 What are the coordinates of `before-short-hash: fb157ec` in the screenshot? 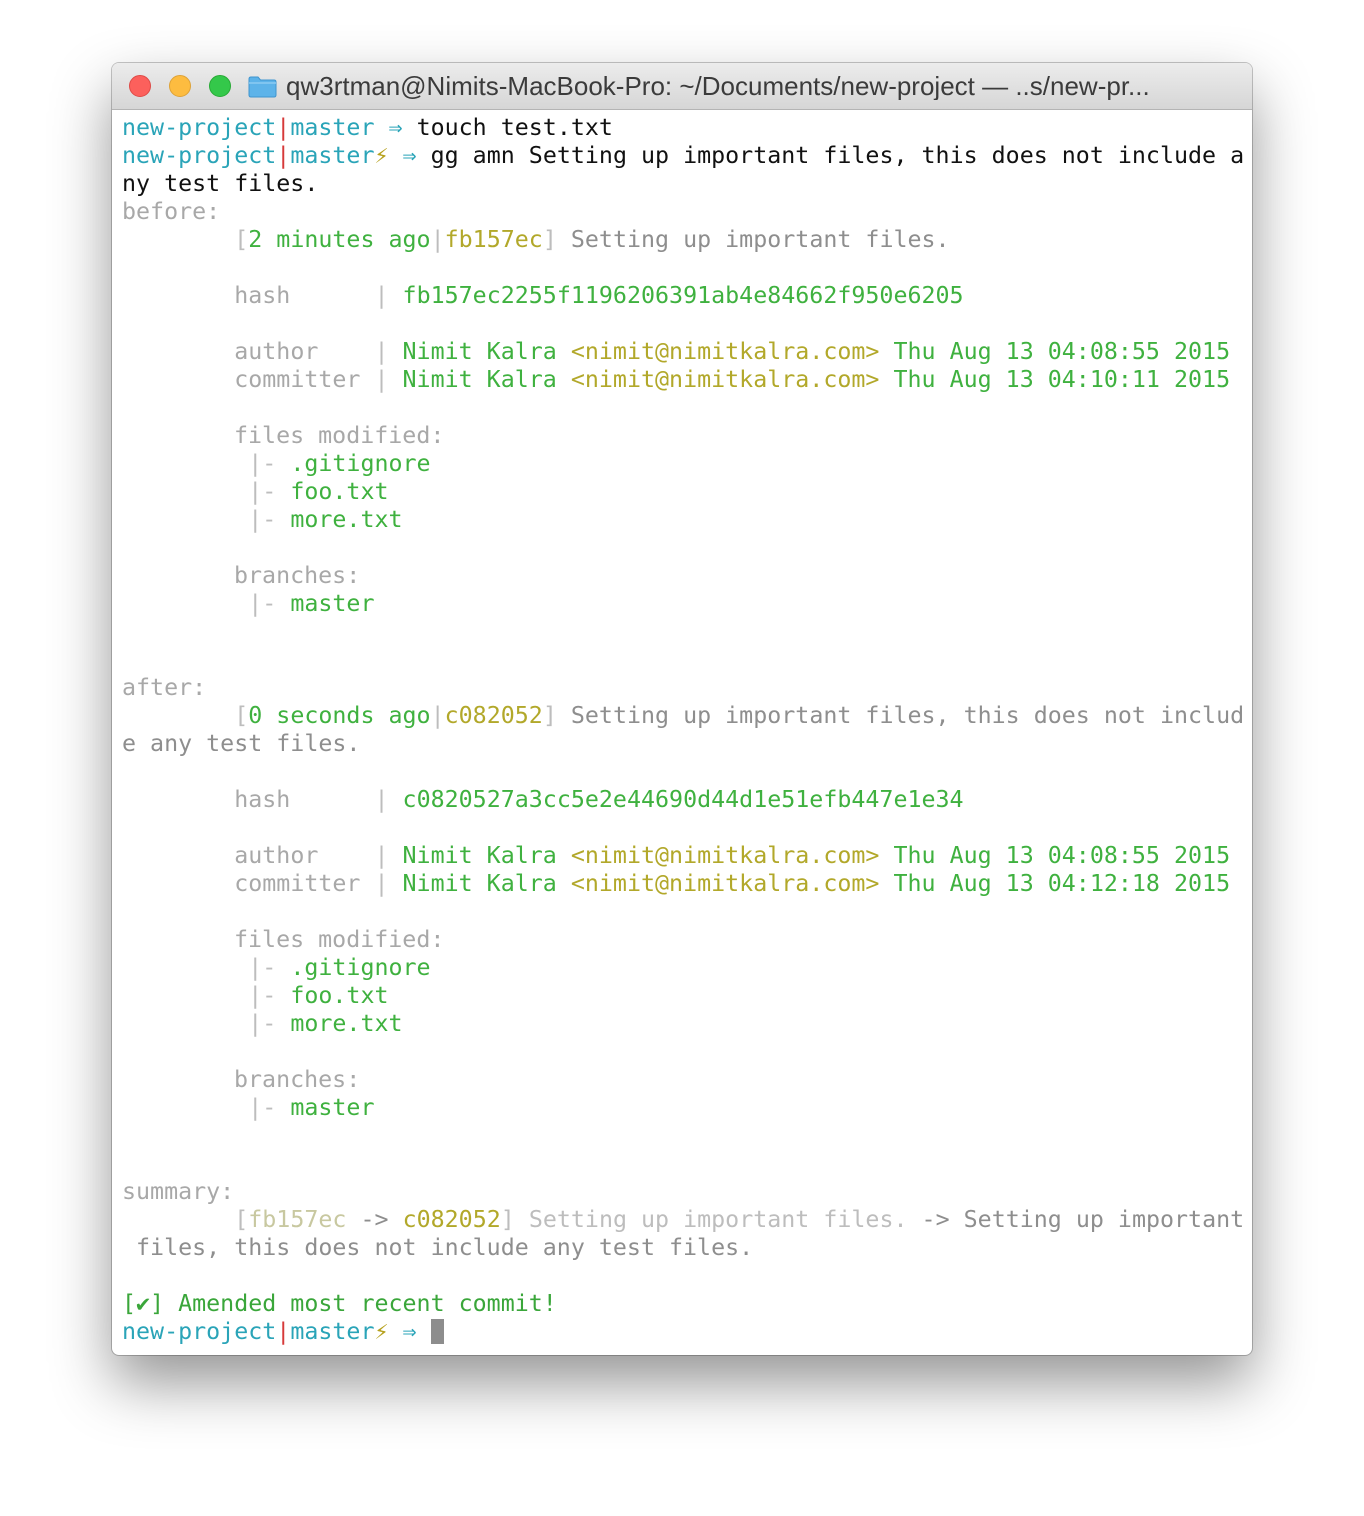 It's located at (493, 239).